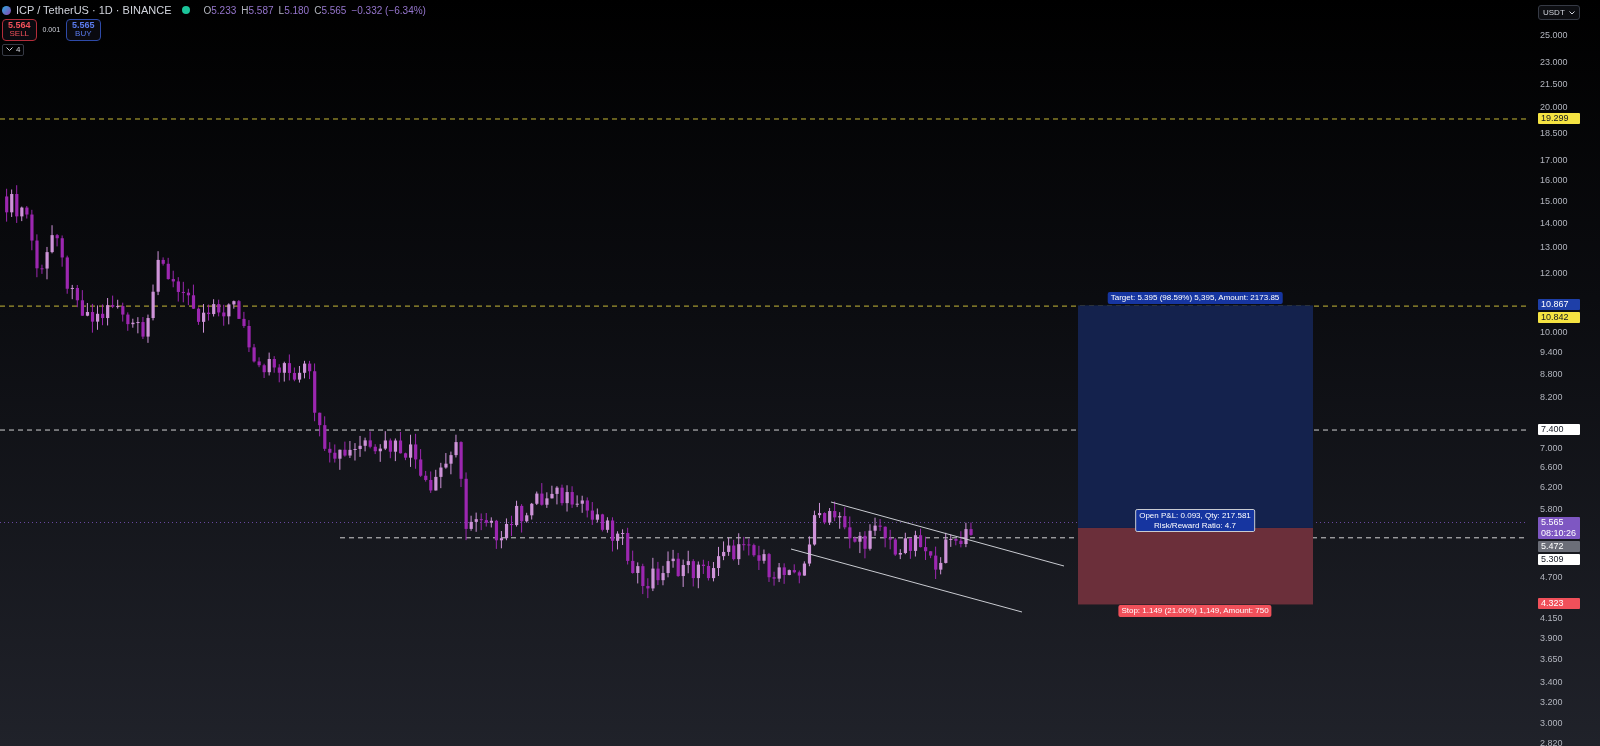 This screenshot has width=1600, height=746. Describe the element at coordinates (1551, 396) in the screenshot. I see `axis-label: 8.200` at that location.